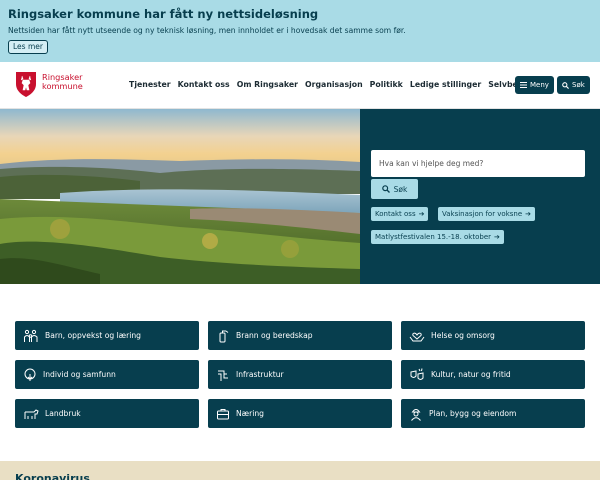  I want to click on tile-barn-oppvekst: Barn, oppvekst og læring, so click(107, 335).